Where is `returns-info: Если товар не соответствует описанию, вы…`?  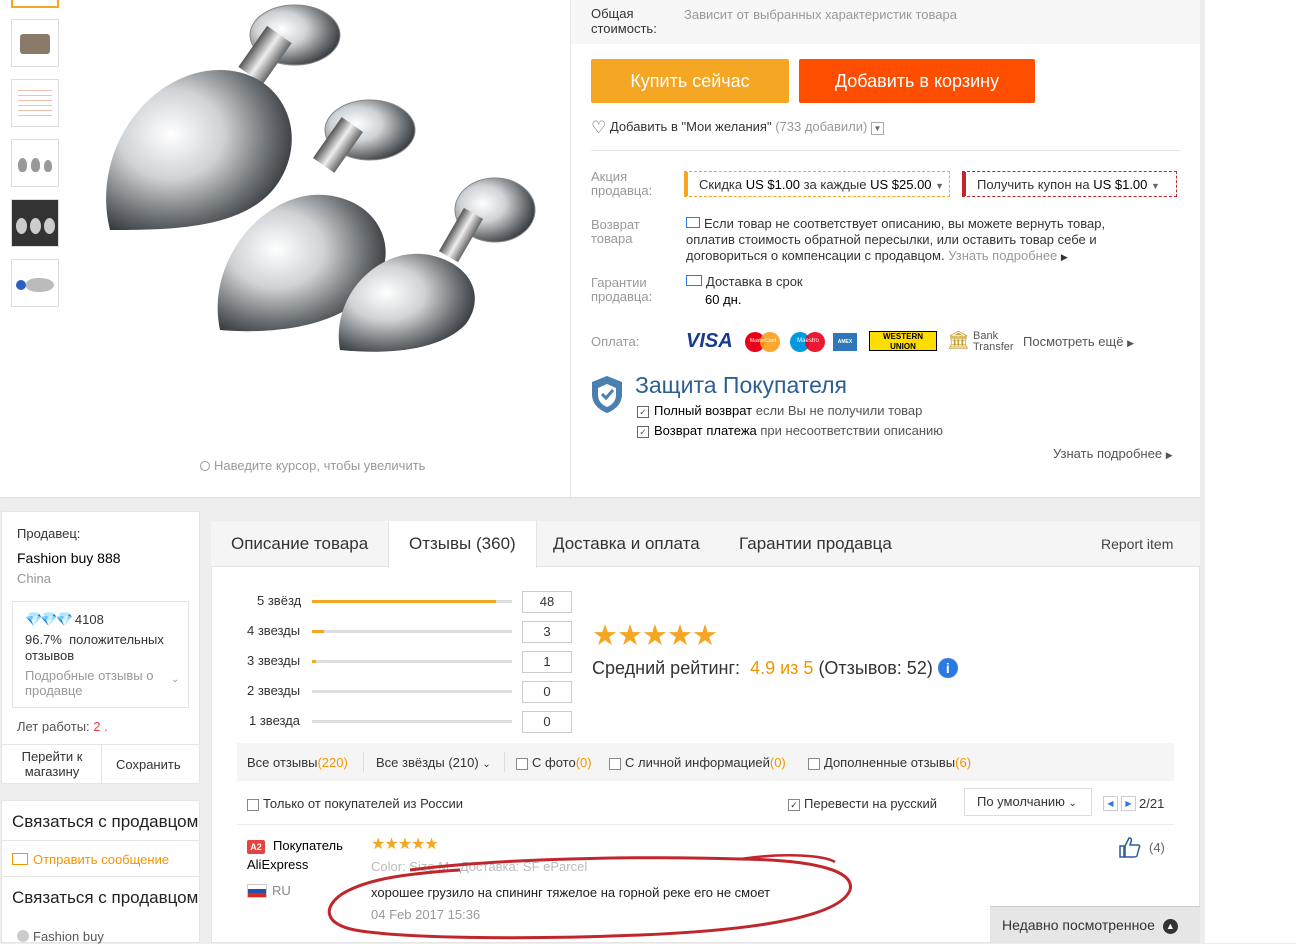
returns-info: Если товар не соответствует описанию, вы… is located at coordinates (921, 240).